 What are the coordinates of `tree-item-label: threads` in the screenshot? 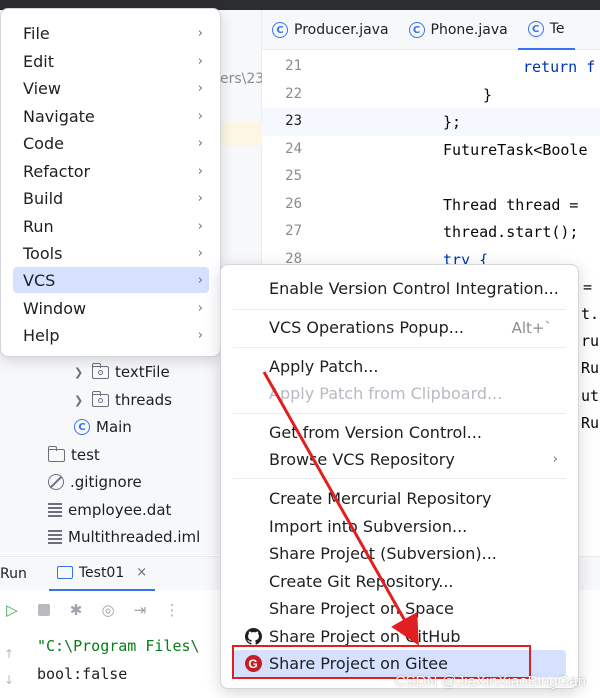 It's located at (143, 400).